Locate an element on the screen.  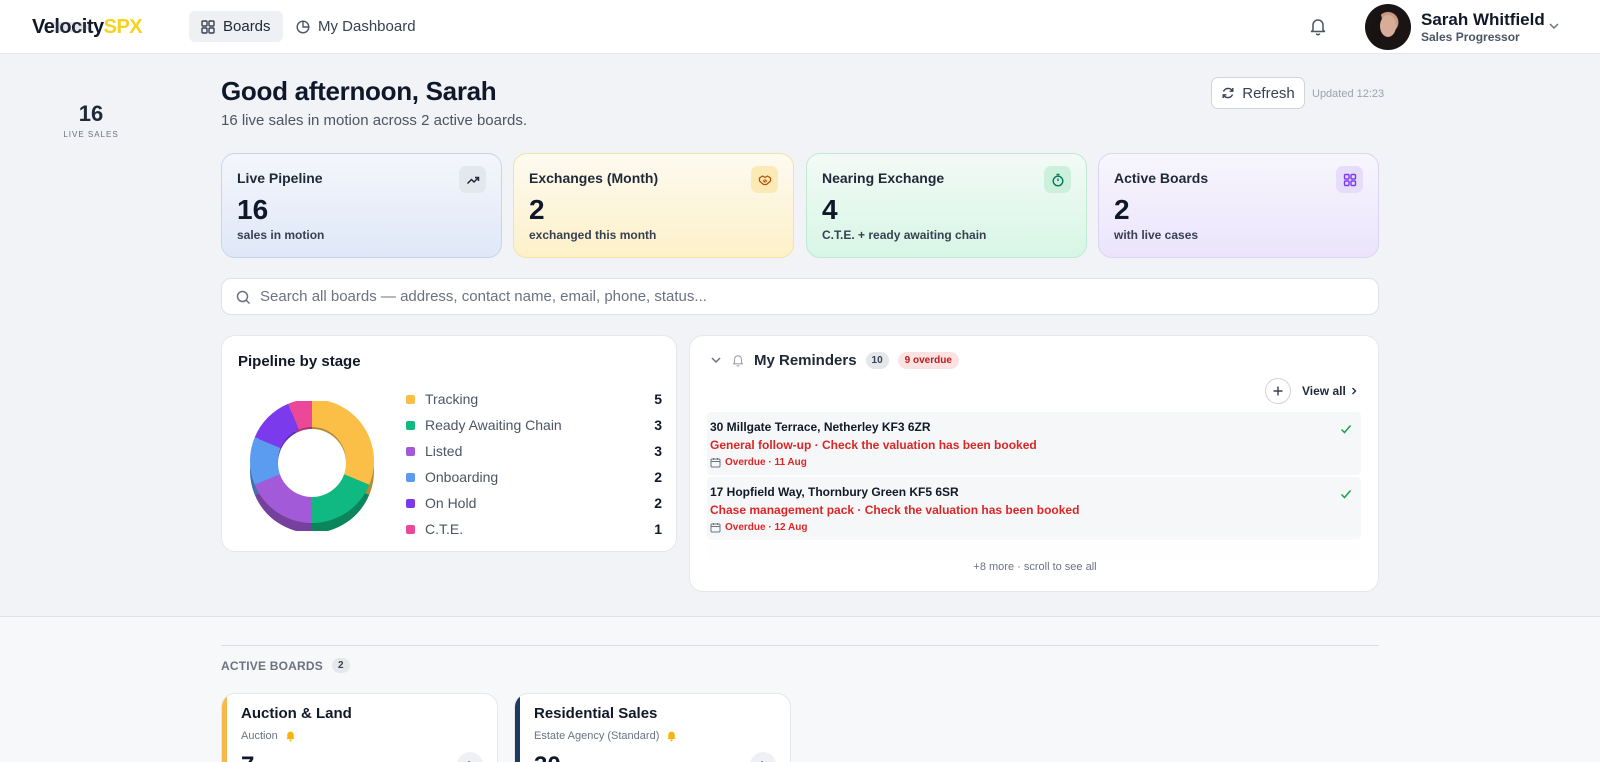
stat-card-exchanges: Exchanges (Month) 2 exchanged this month is located at coordinates (653, 205).